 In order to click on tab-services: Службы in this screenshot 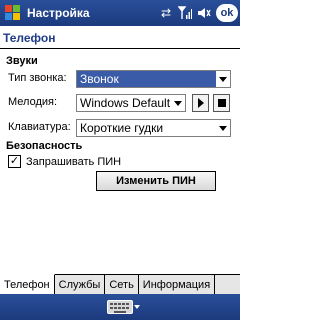, I will do `click(80, 284)`.